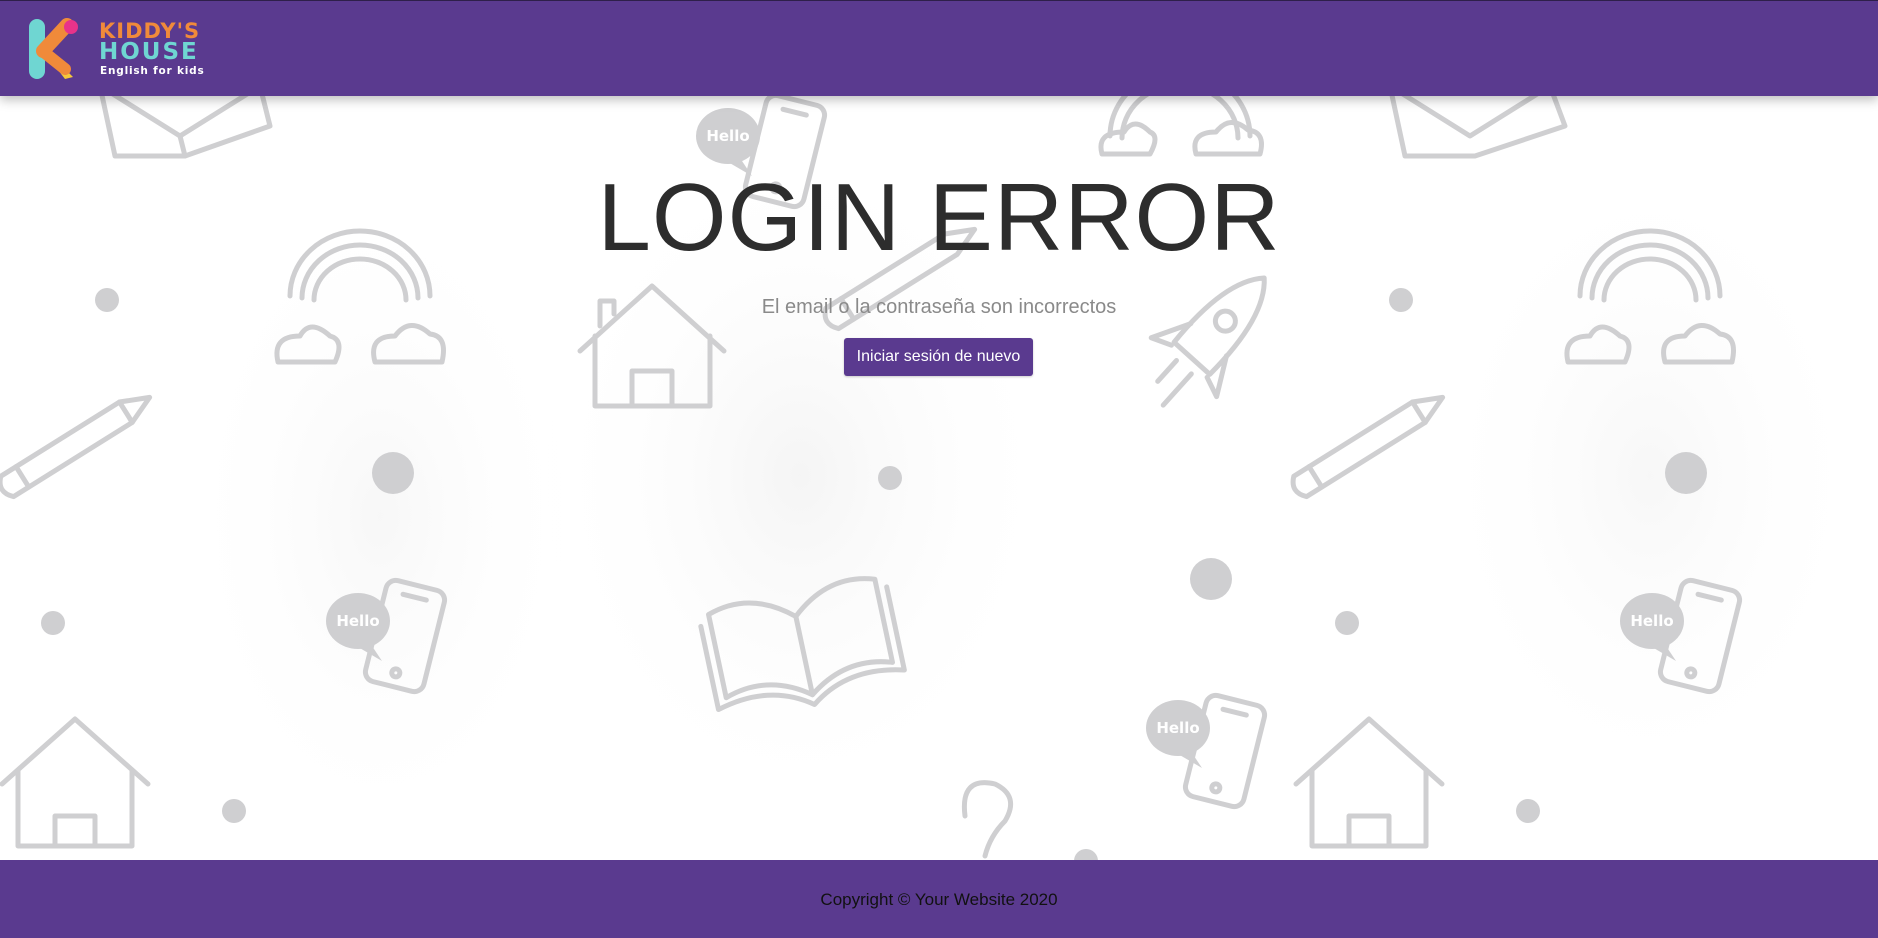 The width and height of the screenshot is (1878, 938). Describe the element at coordinates (149, 52) in the screenshot. I see `logo-name-line2: HOUSE` at that location.